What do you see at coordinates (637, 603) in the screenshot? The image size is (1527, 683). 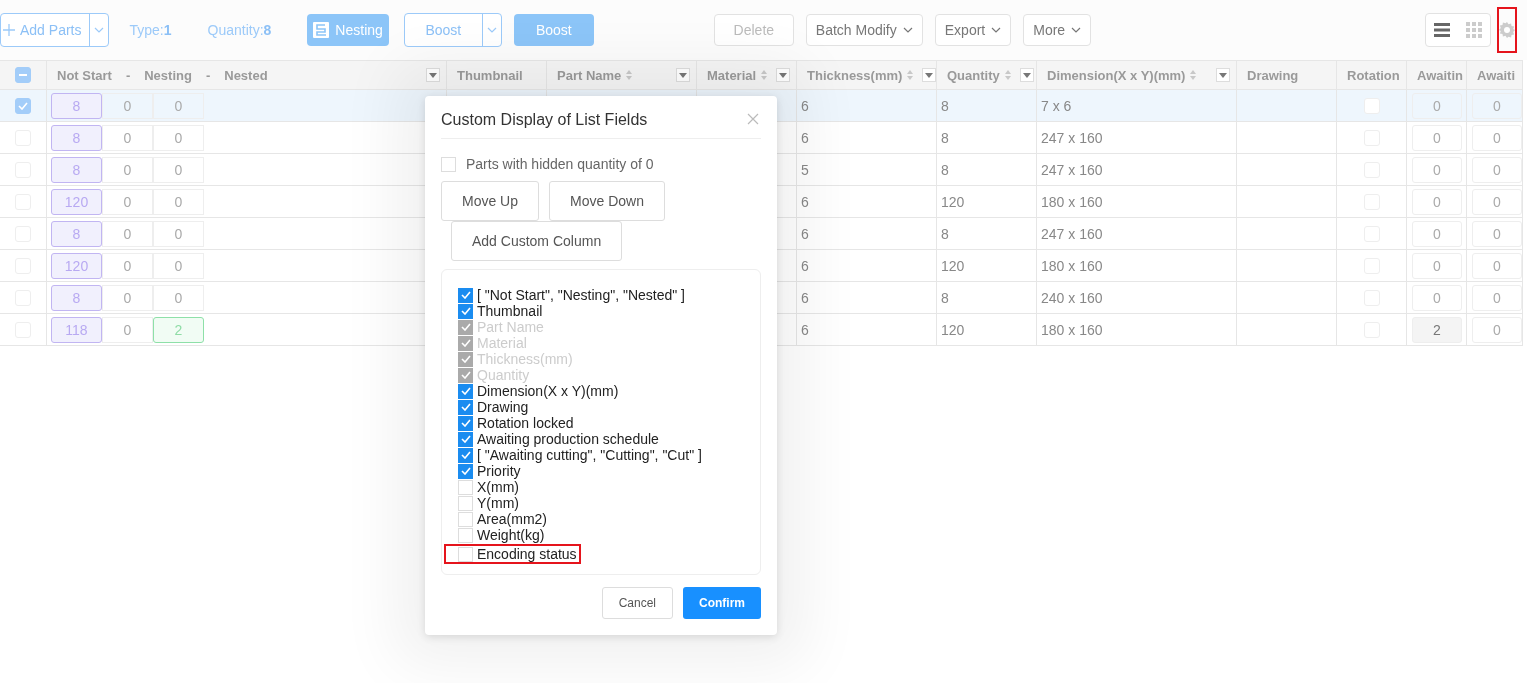 I see `cancel-button: Cancel` at bounding box center [637, 603].